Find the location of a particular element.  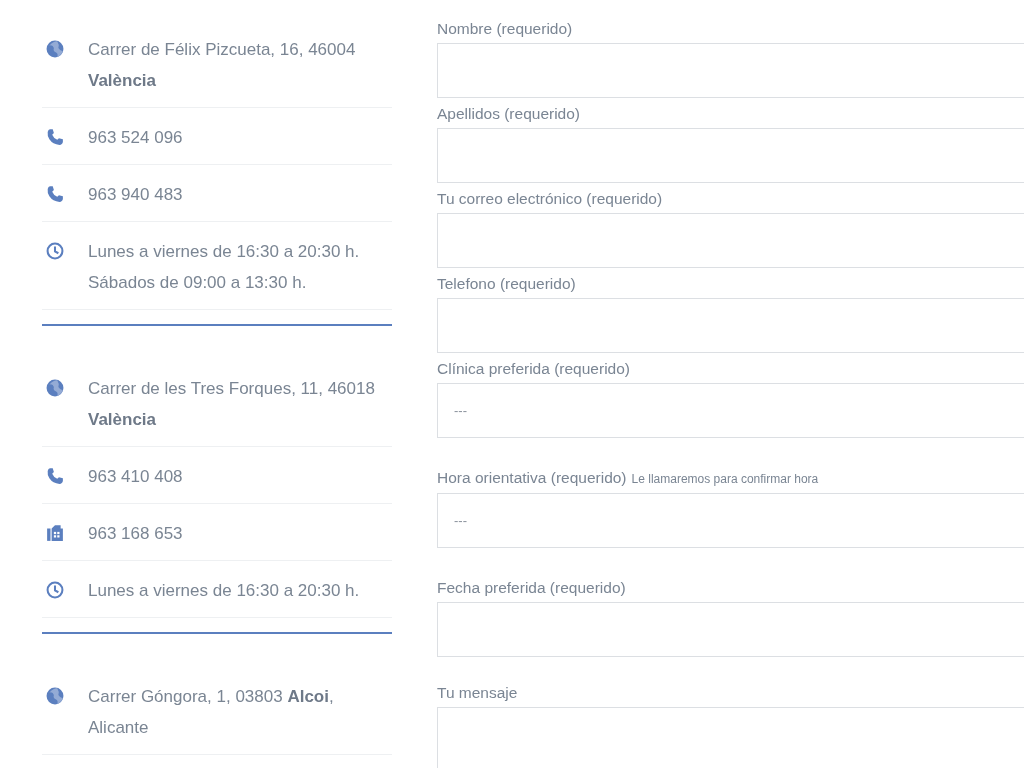

field-label: Telefono (requerido) is located at coordinates (506, 284).